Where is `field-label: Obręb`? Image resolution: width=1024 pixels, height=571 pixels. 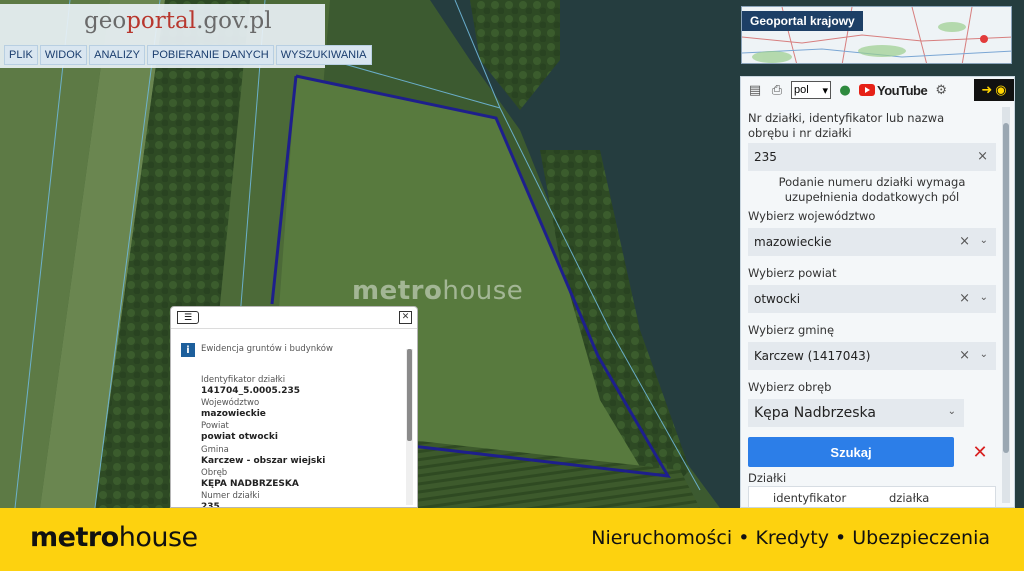
field-label: Obręb is located at coordinates (214, 473).